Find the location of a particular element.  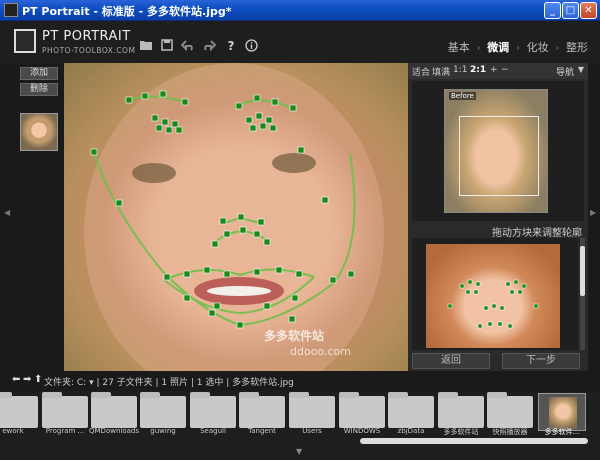

folder-label: zbjData is located at coordinates (411, 431).